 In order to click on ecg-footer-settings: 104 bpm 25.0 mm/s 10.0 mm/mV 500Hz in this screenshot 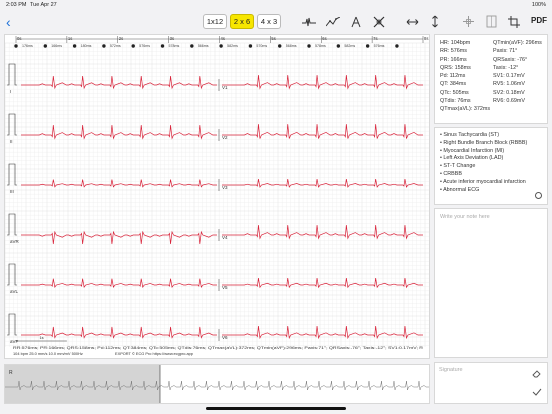, I will do `click(48, 353)`.